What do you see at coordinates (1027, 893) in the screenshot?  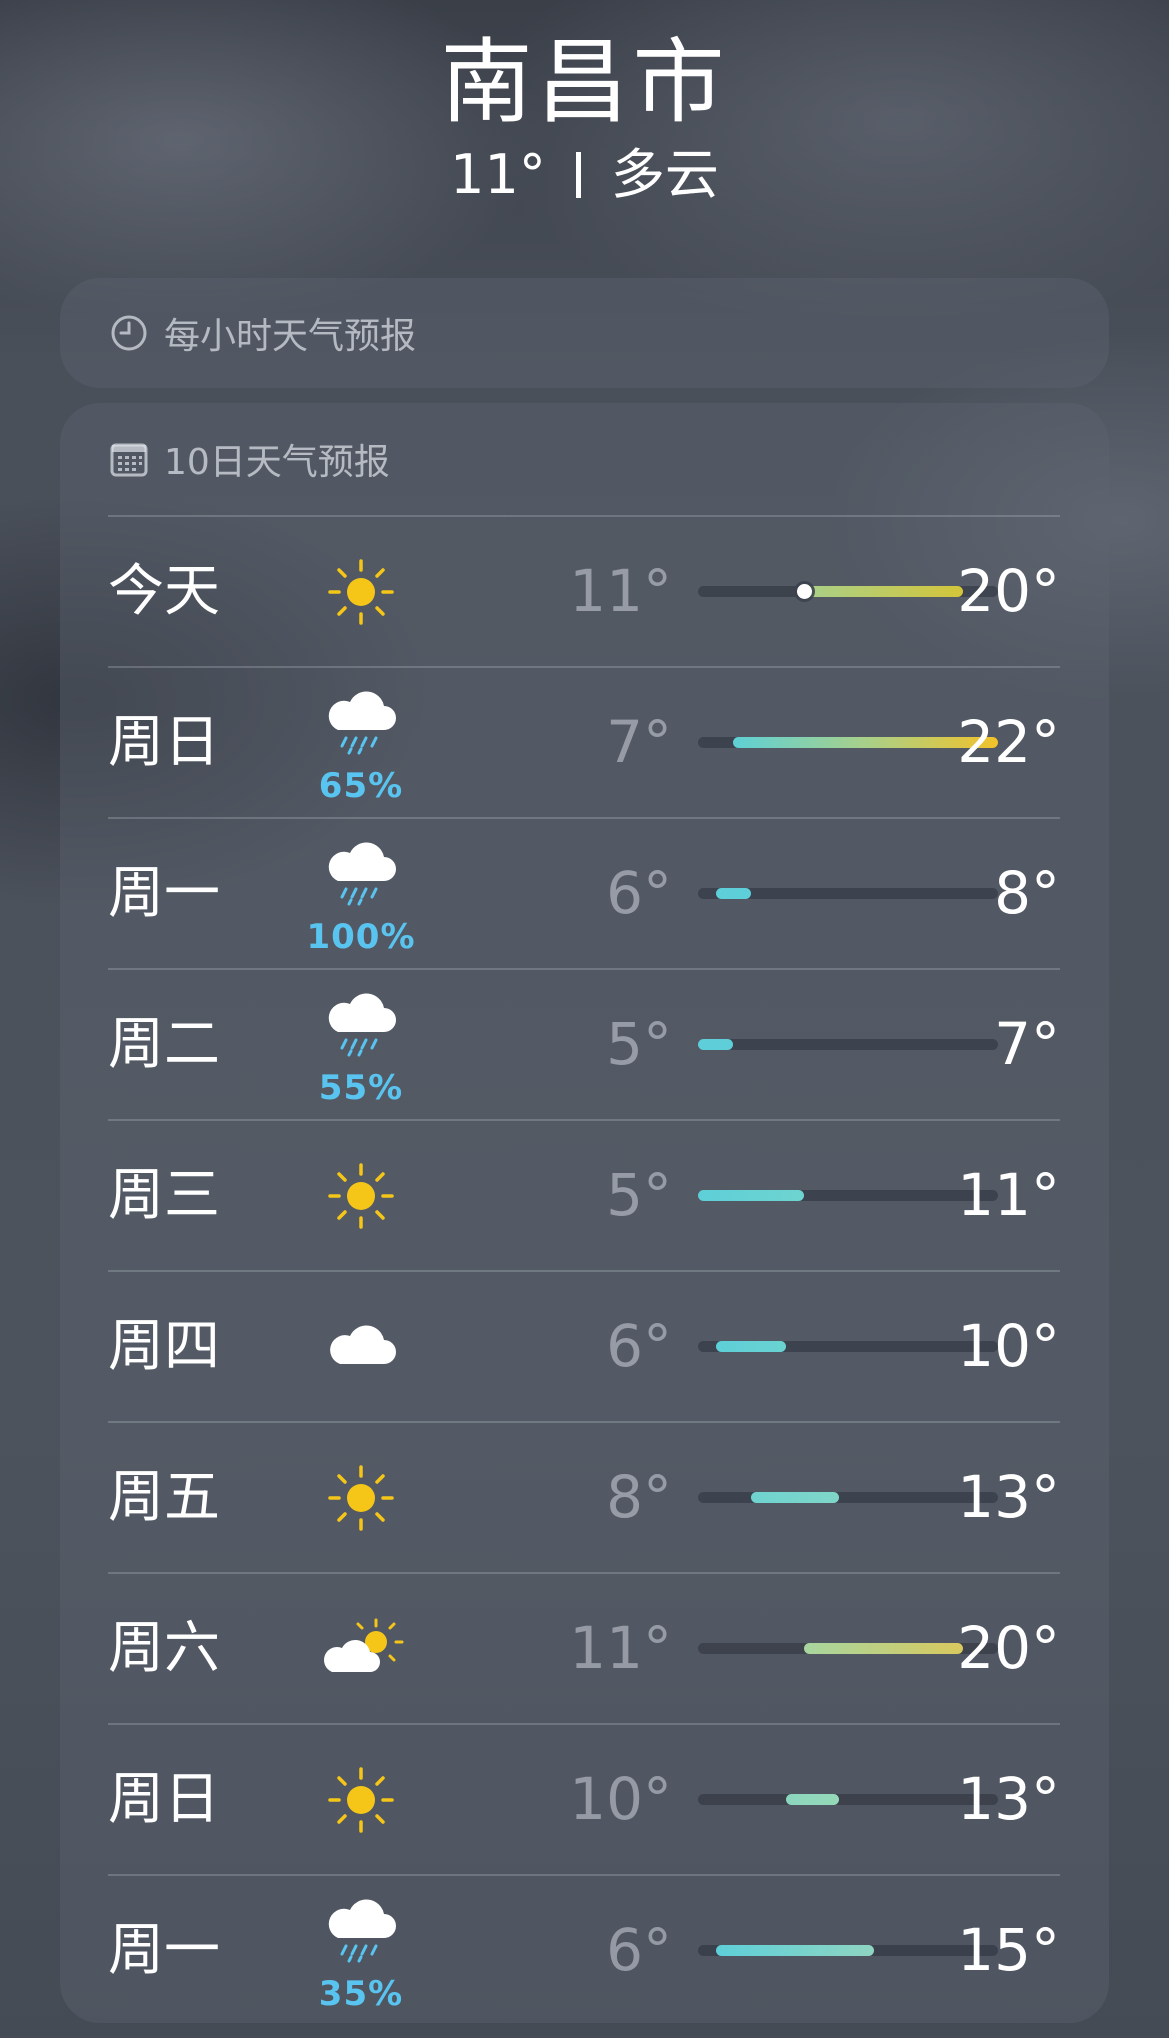 I see `high-temperature: 8°` at bounding box center [1027, 893].